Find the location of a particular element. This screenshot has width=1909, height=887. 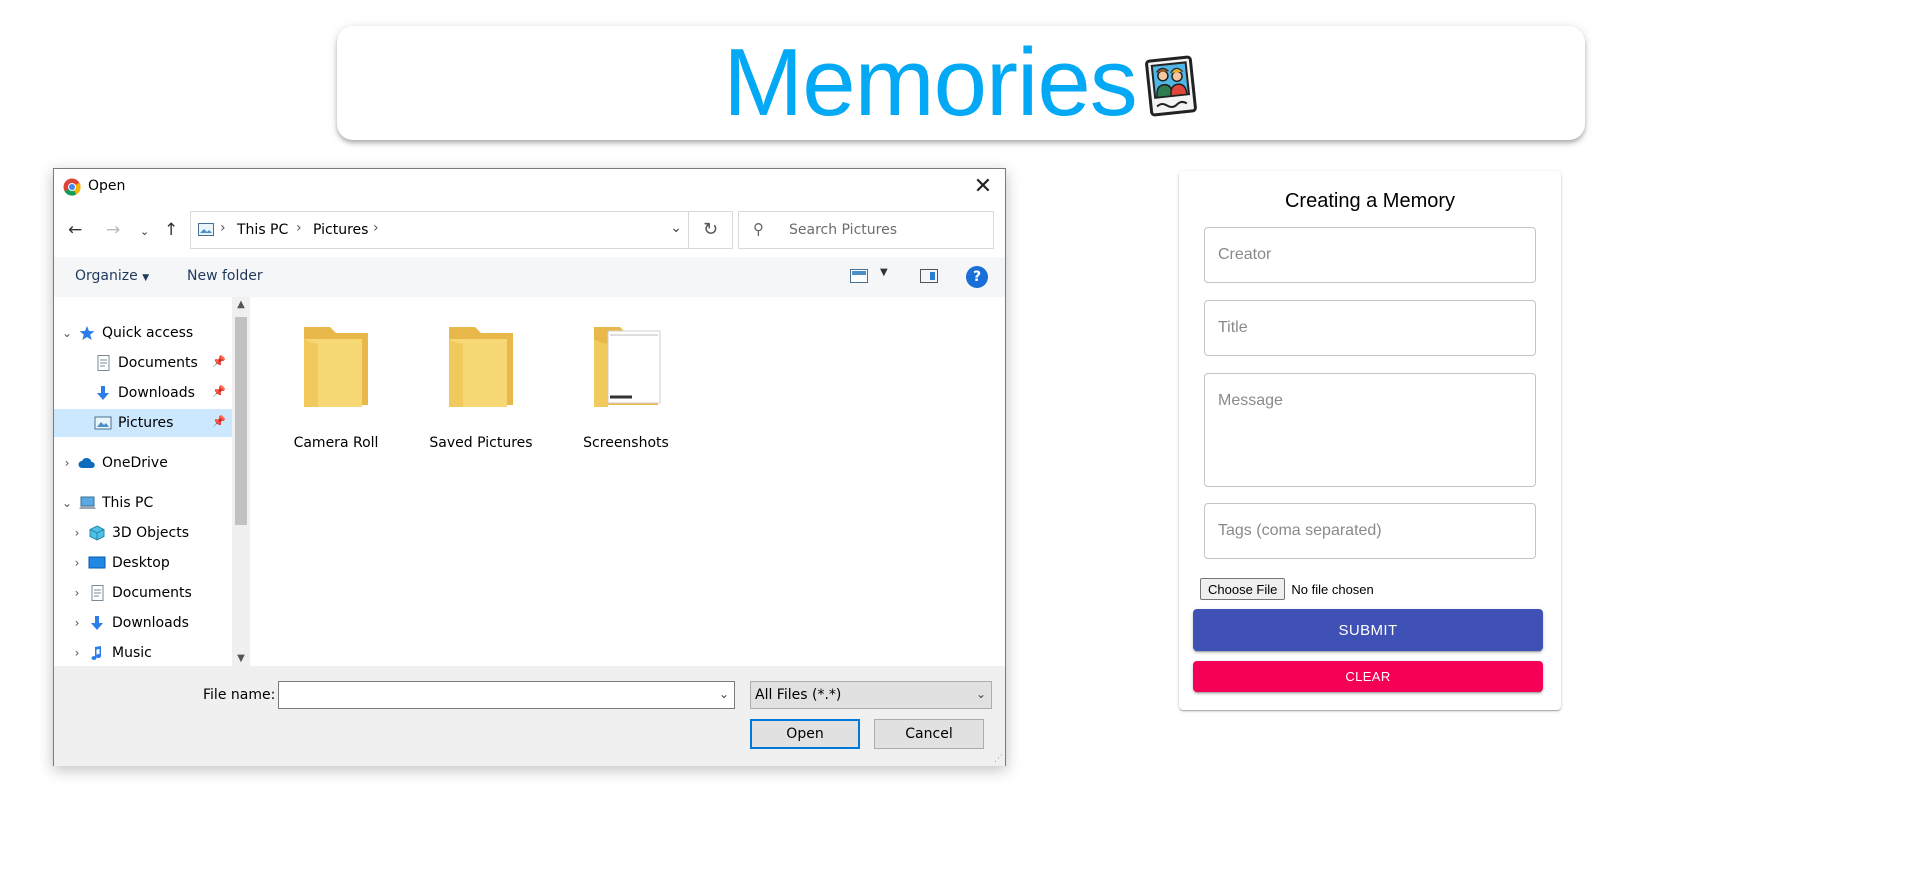

app-bar: Memories is located at coordinates (961, 83).